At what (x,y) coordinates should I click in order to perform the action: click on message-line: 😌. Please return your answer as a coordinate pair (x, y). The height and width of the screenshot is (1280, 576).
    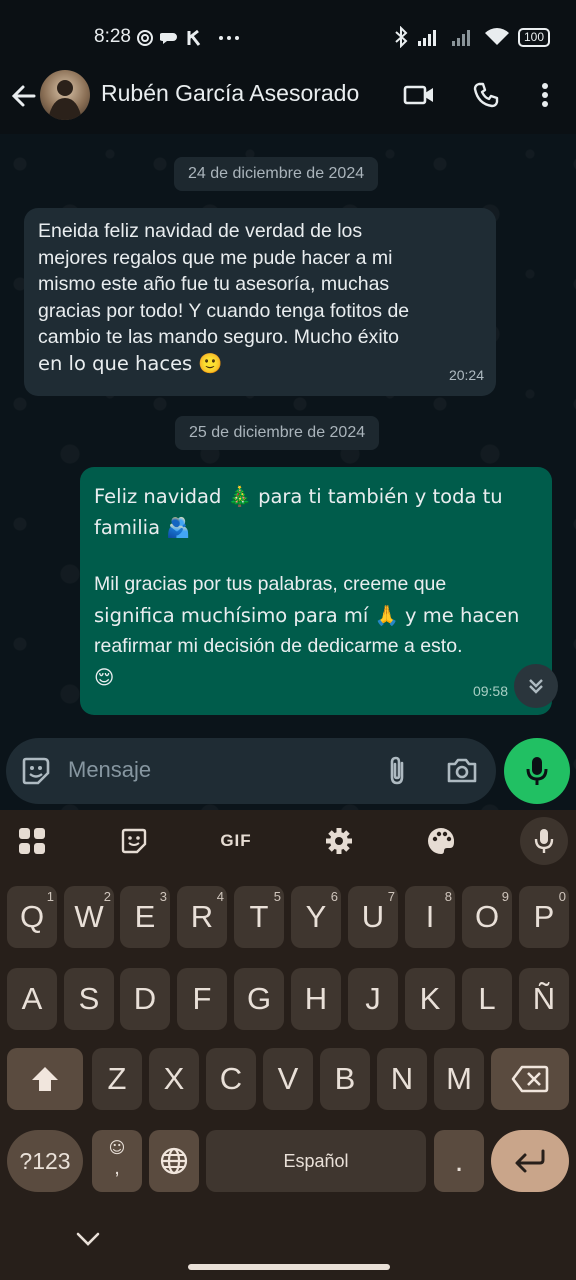
    Looking at the image, I should click on (104, 677).